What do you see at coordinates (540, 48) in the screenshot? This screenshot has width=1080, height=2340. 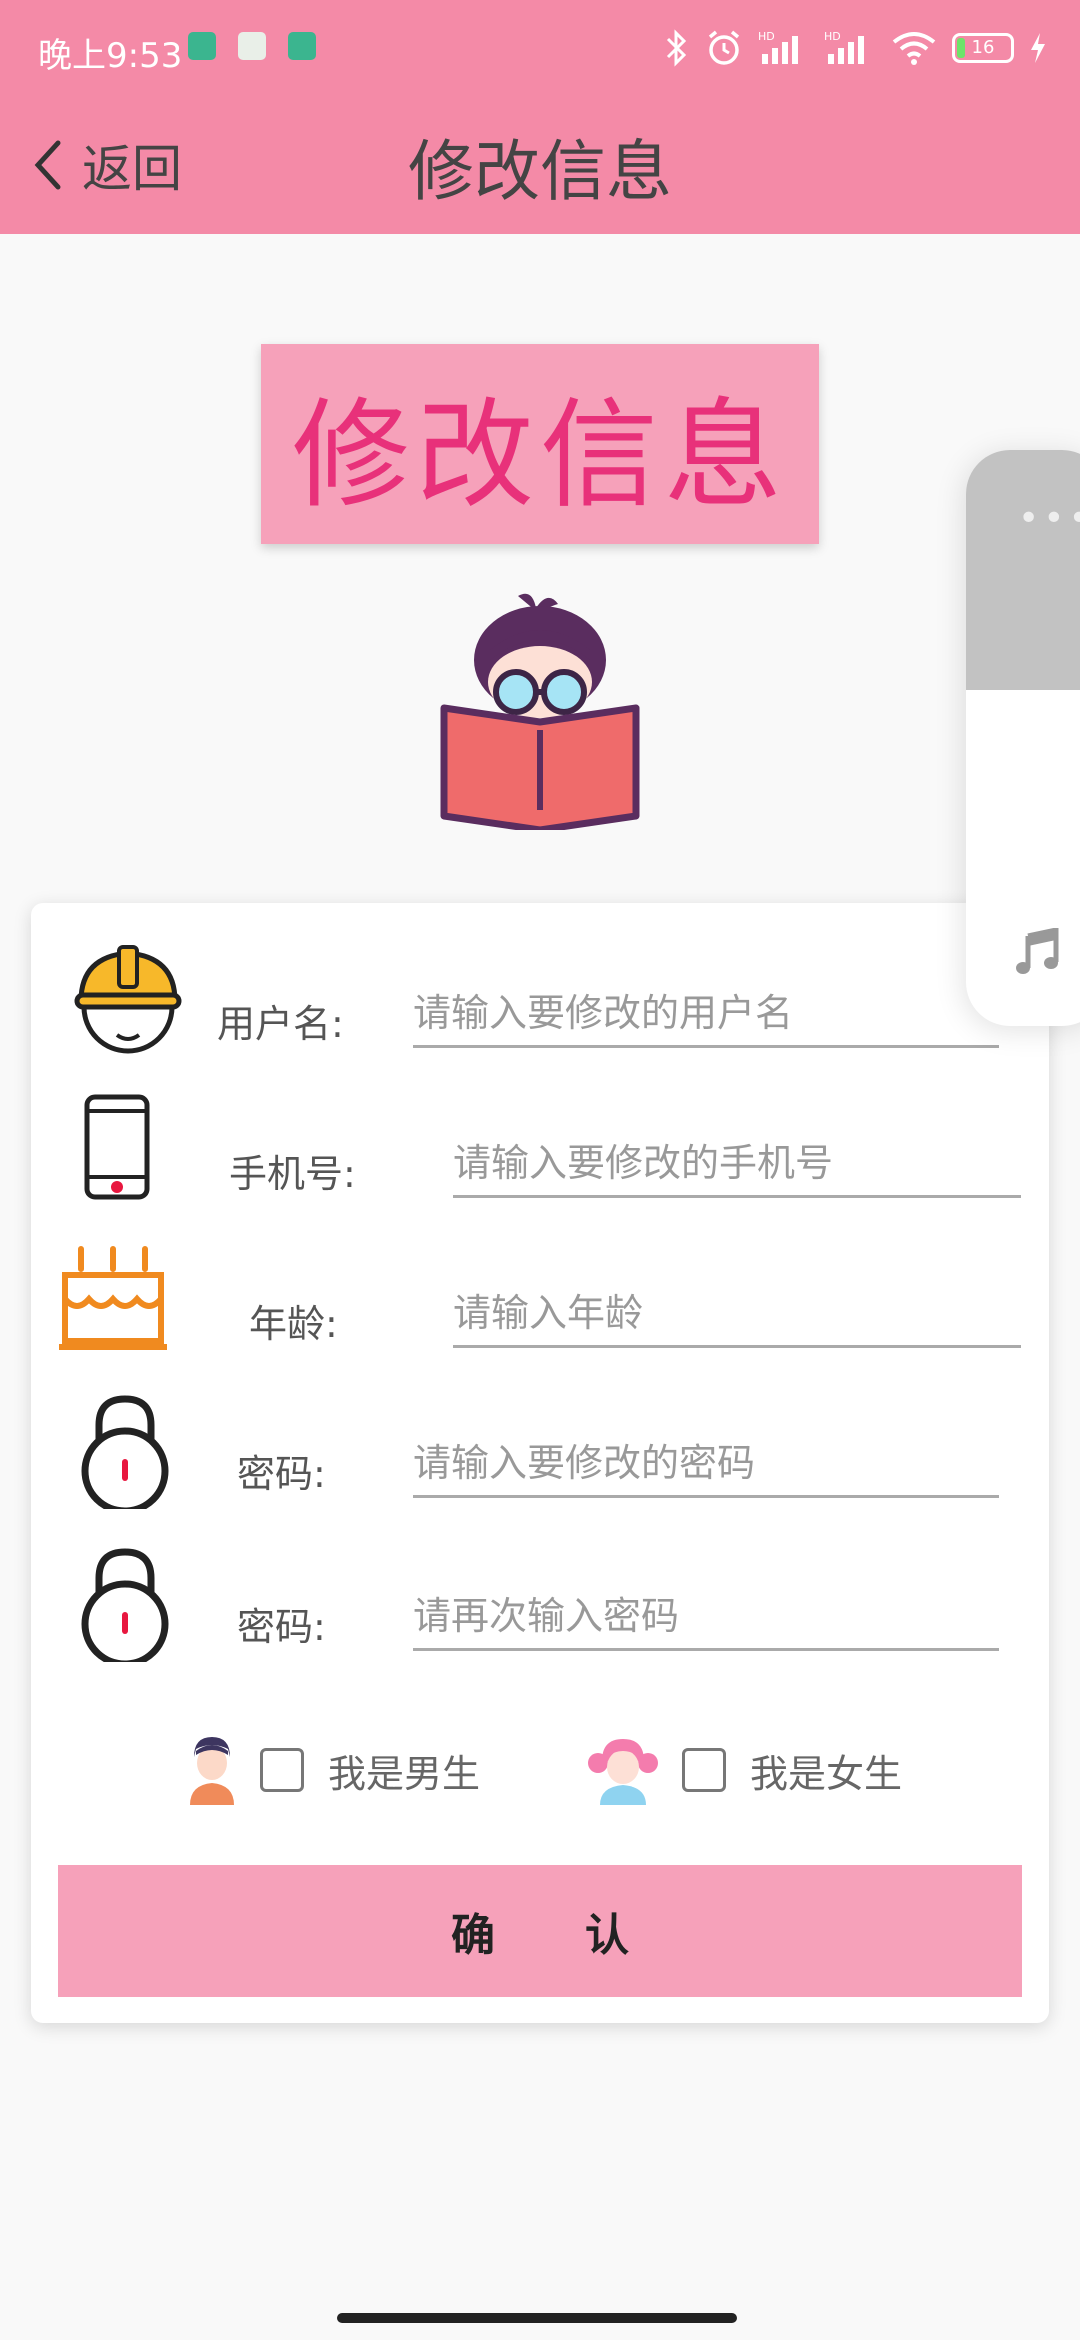 I see `status-bar: 晚上9:53 HD HD 16` at bounding box center [540, 48].